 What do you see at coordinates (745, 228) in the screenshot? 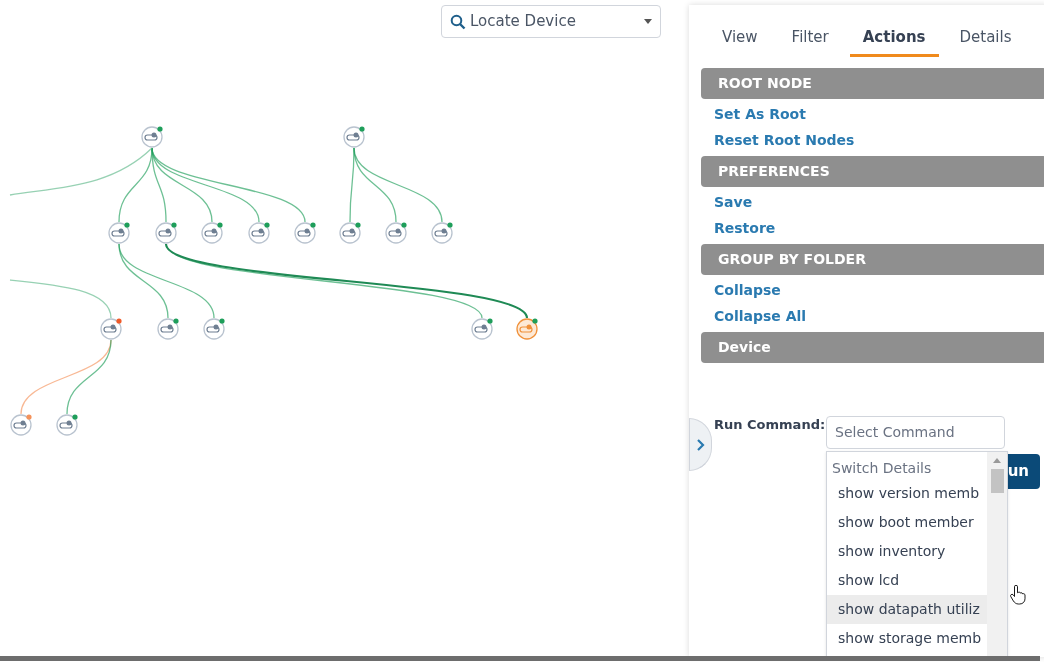
I see `action-link: Restore` at bounding box center [745, 228].